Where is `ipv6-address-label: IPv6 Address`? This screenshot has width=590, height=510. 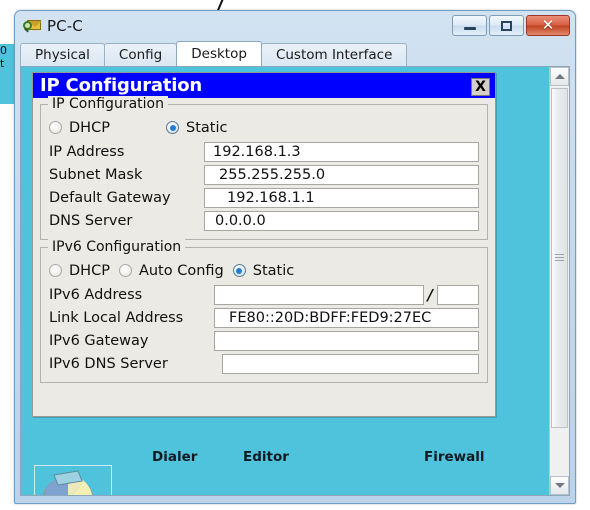
ipv6-address-label: IPv6 Address is located at coordinates (96, 294).